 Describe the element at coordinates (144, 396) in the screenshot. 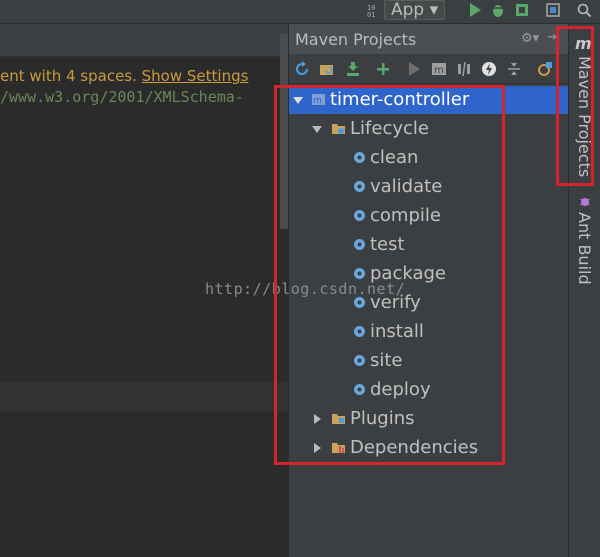

I see `current-line-highlight` at that location.